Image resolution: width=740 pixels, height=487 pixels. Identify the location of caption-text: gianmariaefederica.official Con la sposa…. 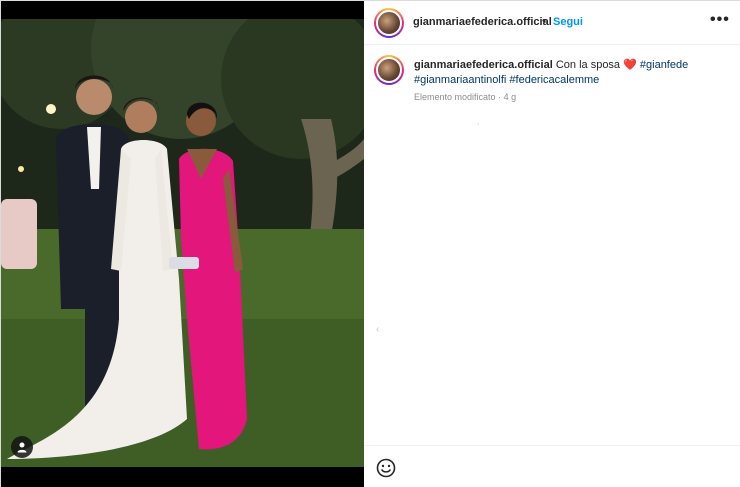
(569, 73).